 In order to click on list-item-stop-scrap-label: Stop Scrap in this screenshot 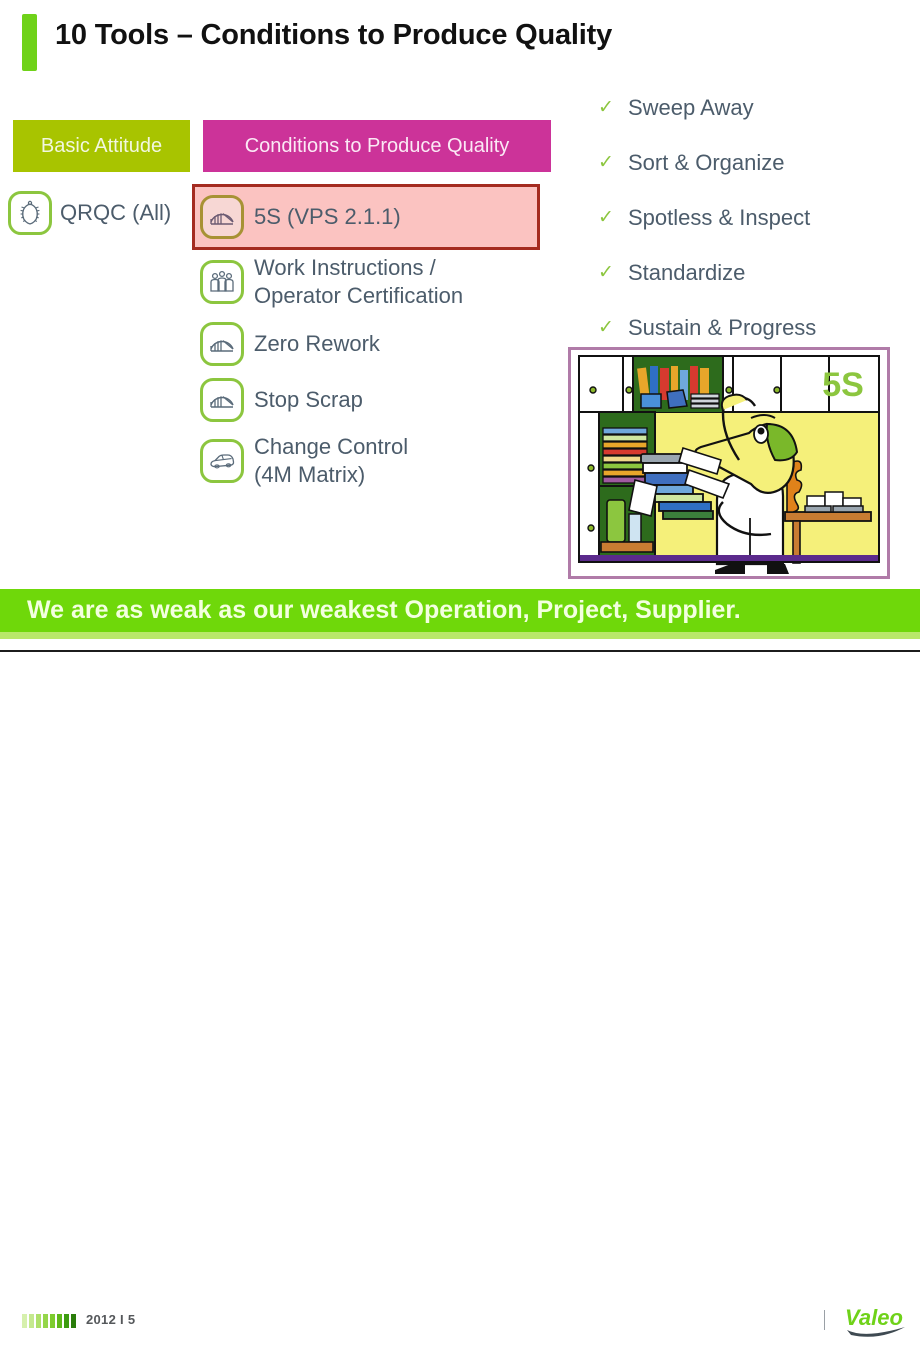, I will do `click(308, 399)`.